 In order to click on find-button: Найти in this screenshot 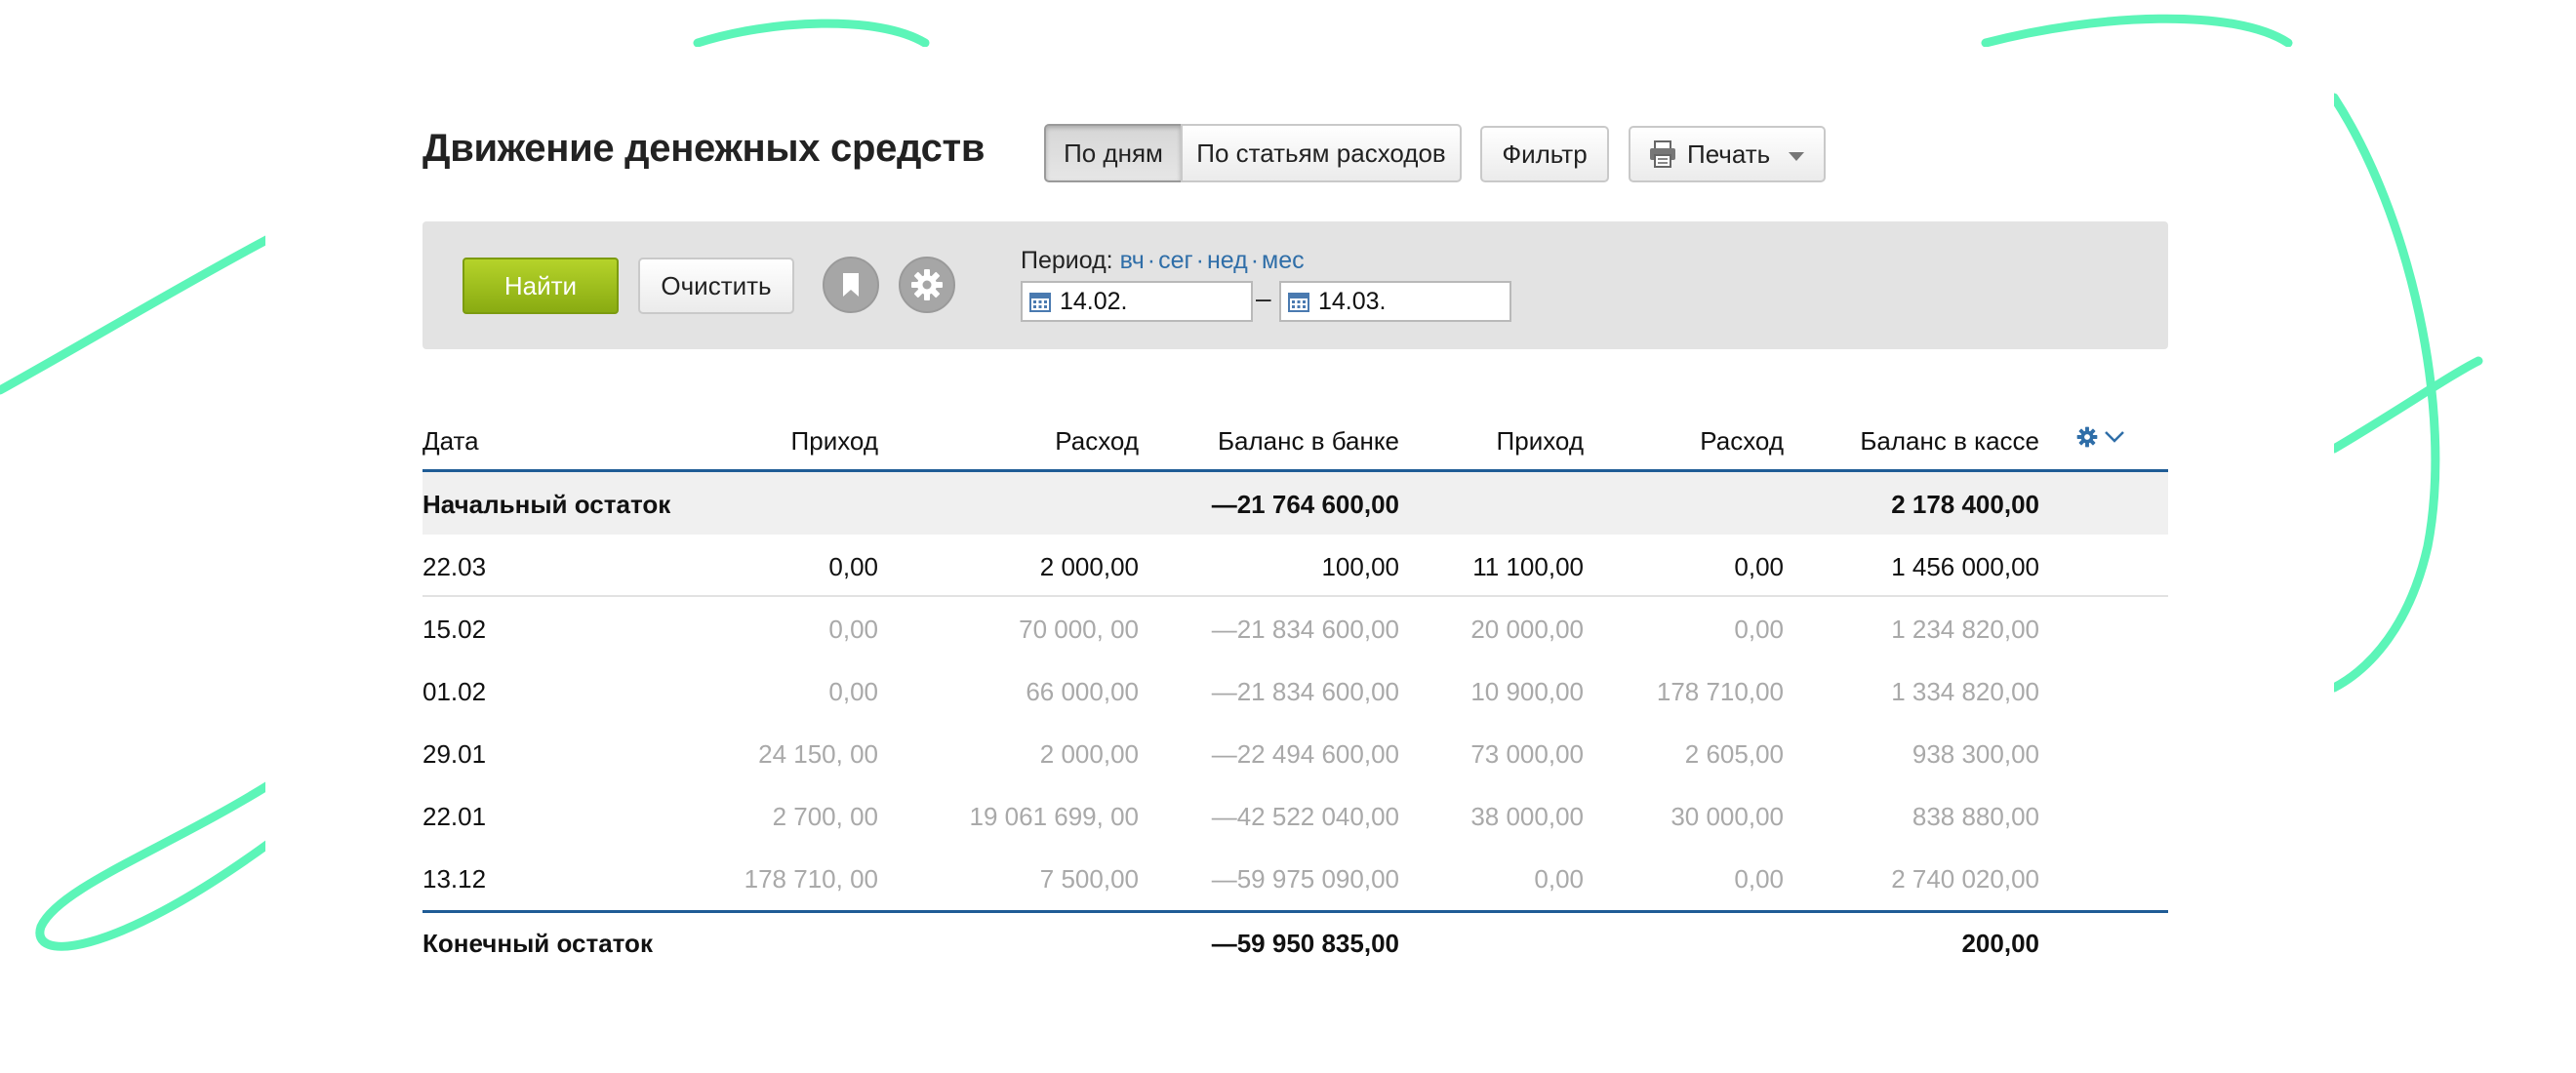, I will do `click(541, 286)`.